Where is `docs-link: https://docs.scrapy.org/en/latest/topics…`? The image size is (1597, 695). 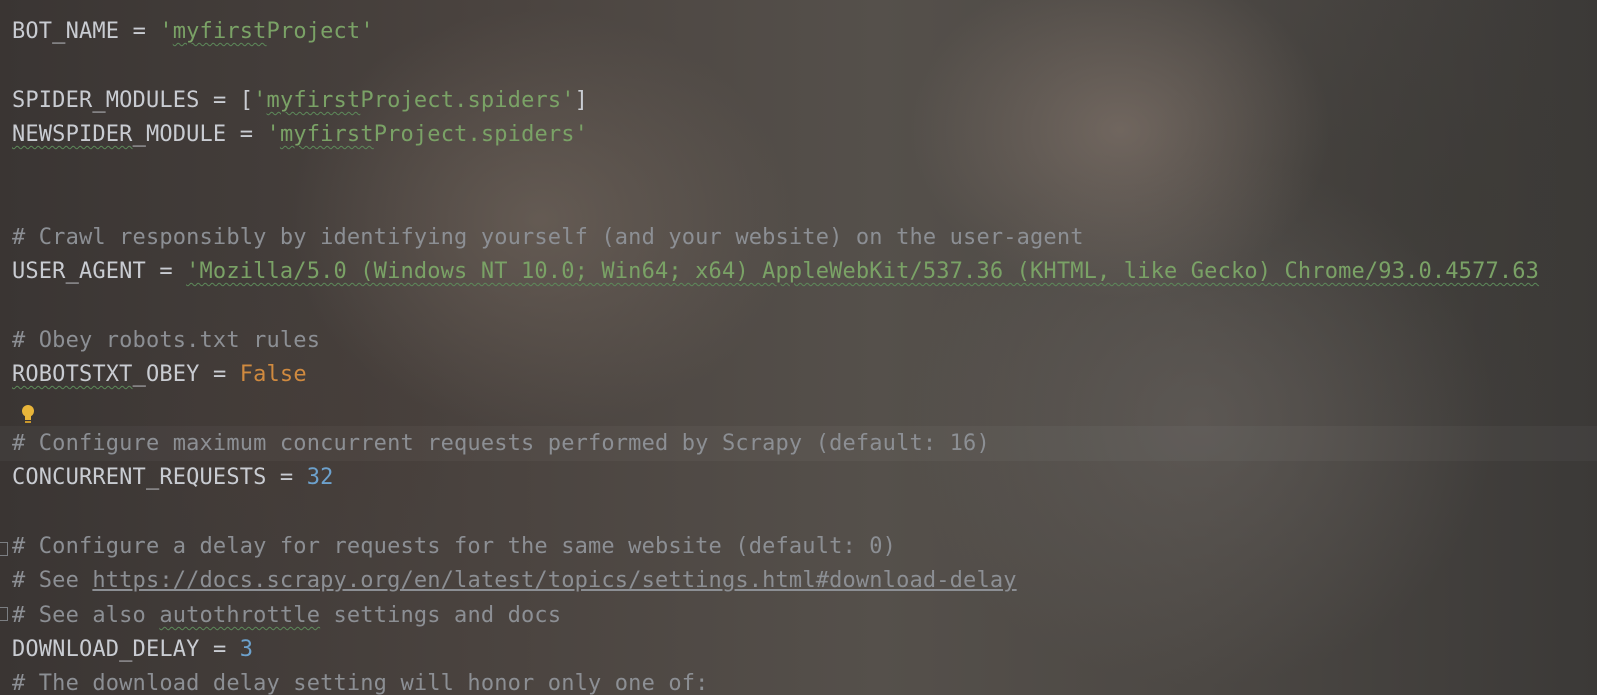
docs-link: https://docs.scrapy.org/en/latest/topics… is located at coordinates (554, 580).